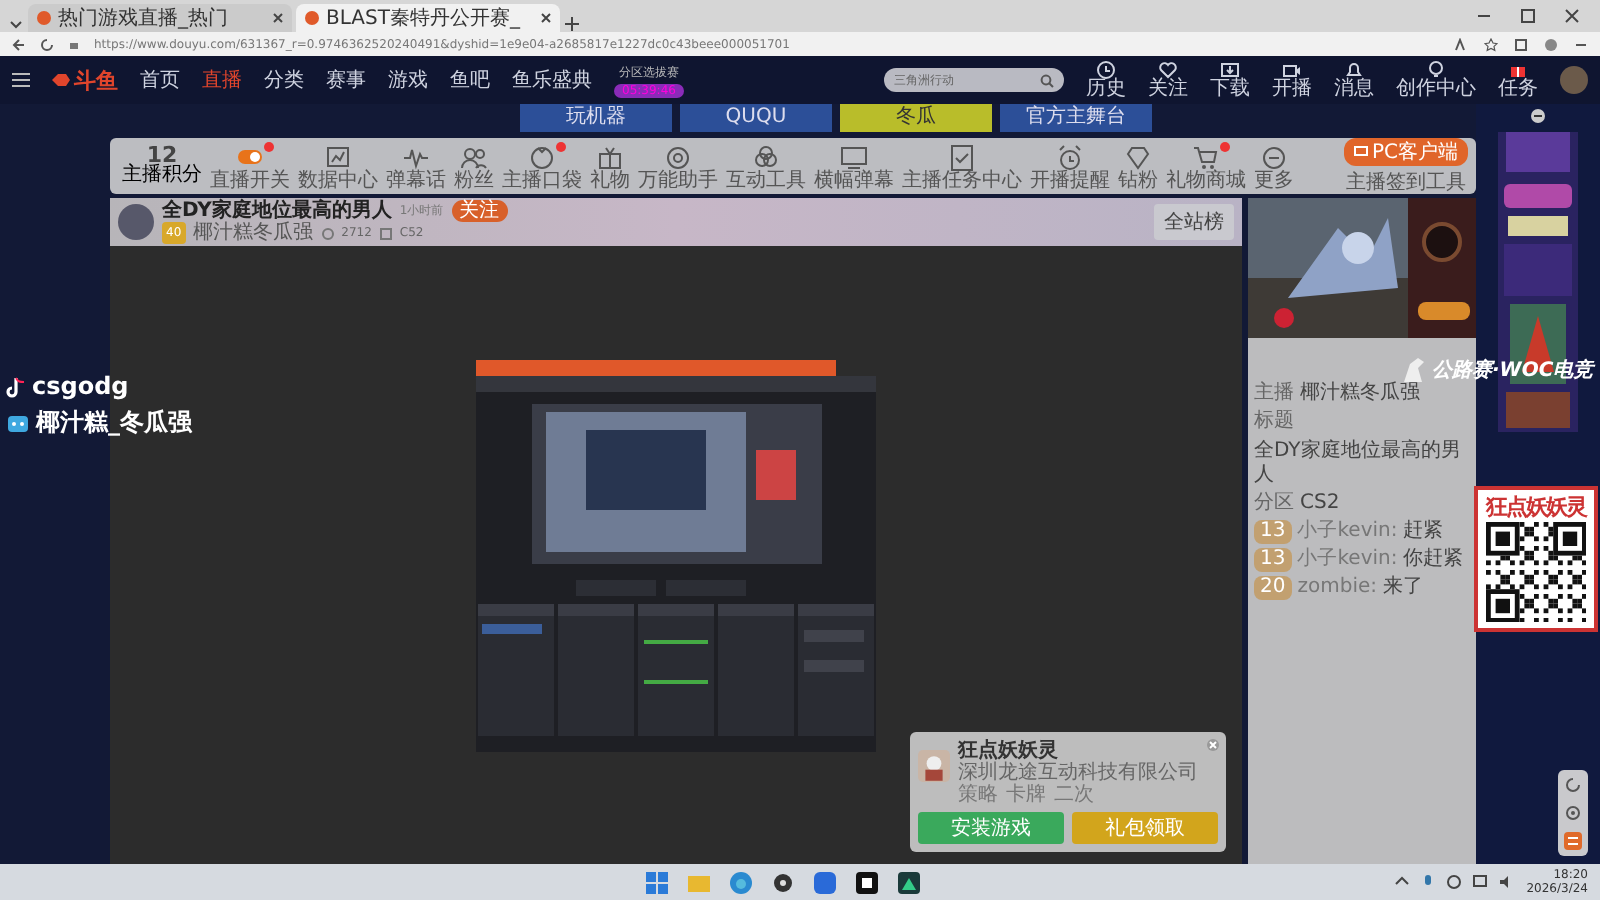 The width and height of the screenshot is (1600, 900). I want to click on info-label: 主播, so click(1274, 394).